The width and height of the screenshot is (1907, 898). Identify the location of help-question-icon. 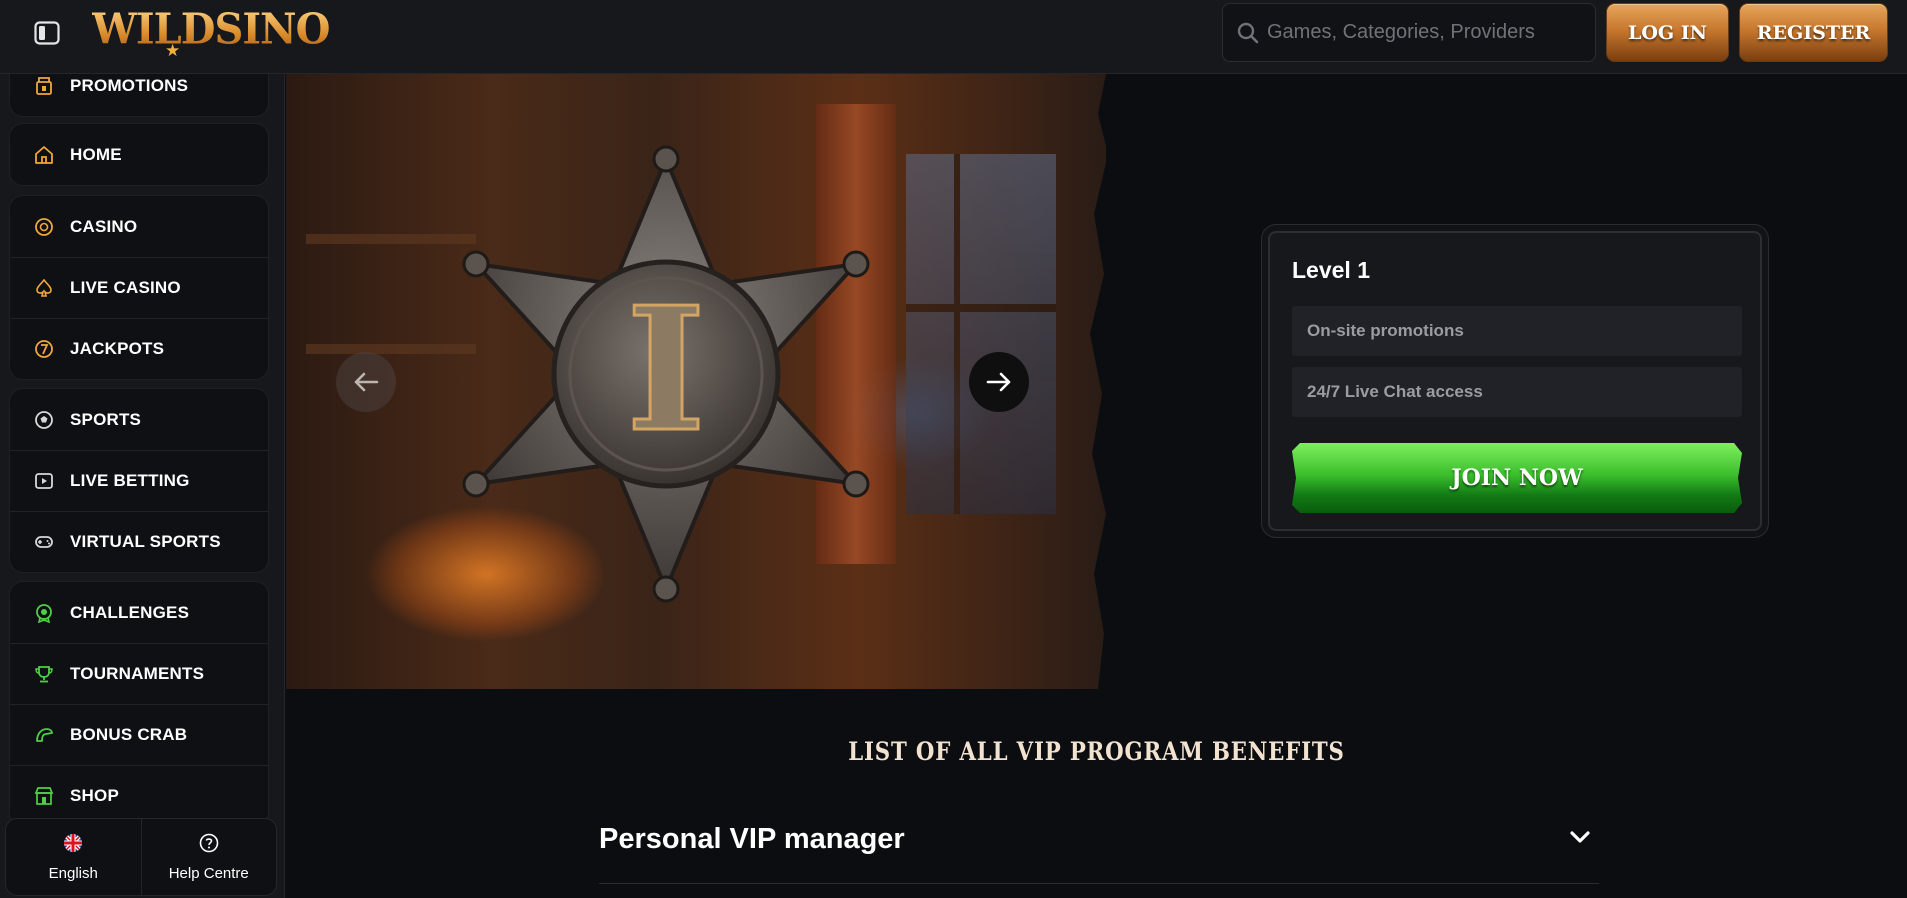
(209, 845).